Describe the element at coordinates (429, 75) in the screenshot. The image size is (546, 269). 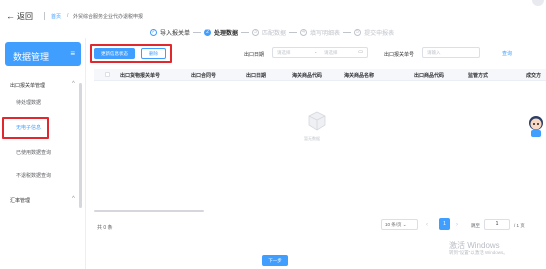
I see `column-header: 出口商品代码` at that location.